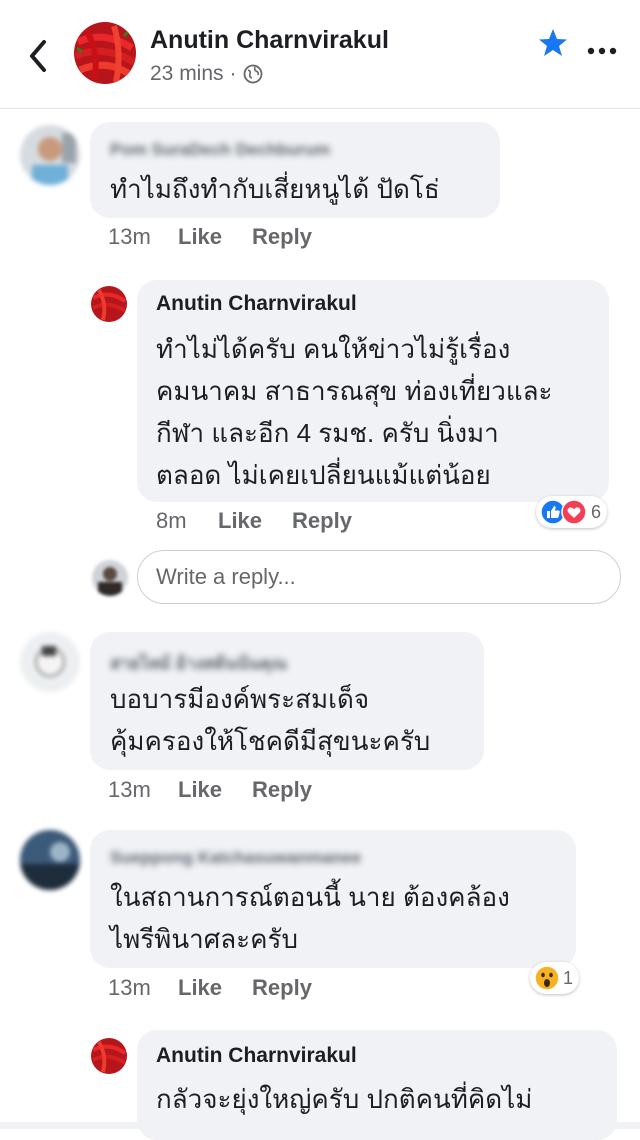 This screenshot has width=640, height=1140. I want to click on reply-time: 8m, so click(171, 520).